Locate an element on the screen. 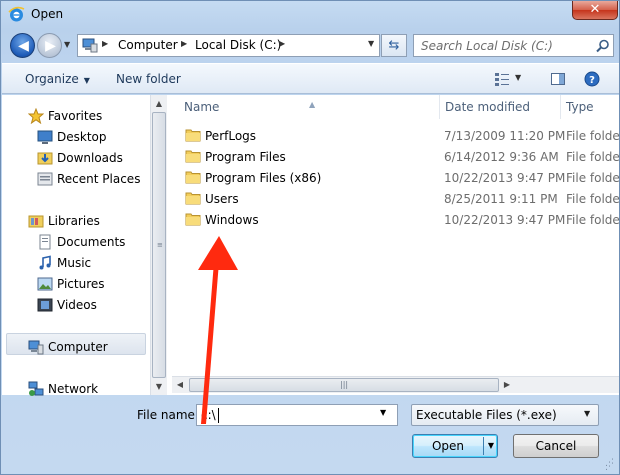 The width and height of the screenshot is (620, 475). nav-label: Favorites is located at coordinates (75, 116).